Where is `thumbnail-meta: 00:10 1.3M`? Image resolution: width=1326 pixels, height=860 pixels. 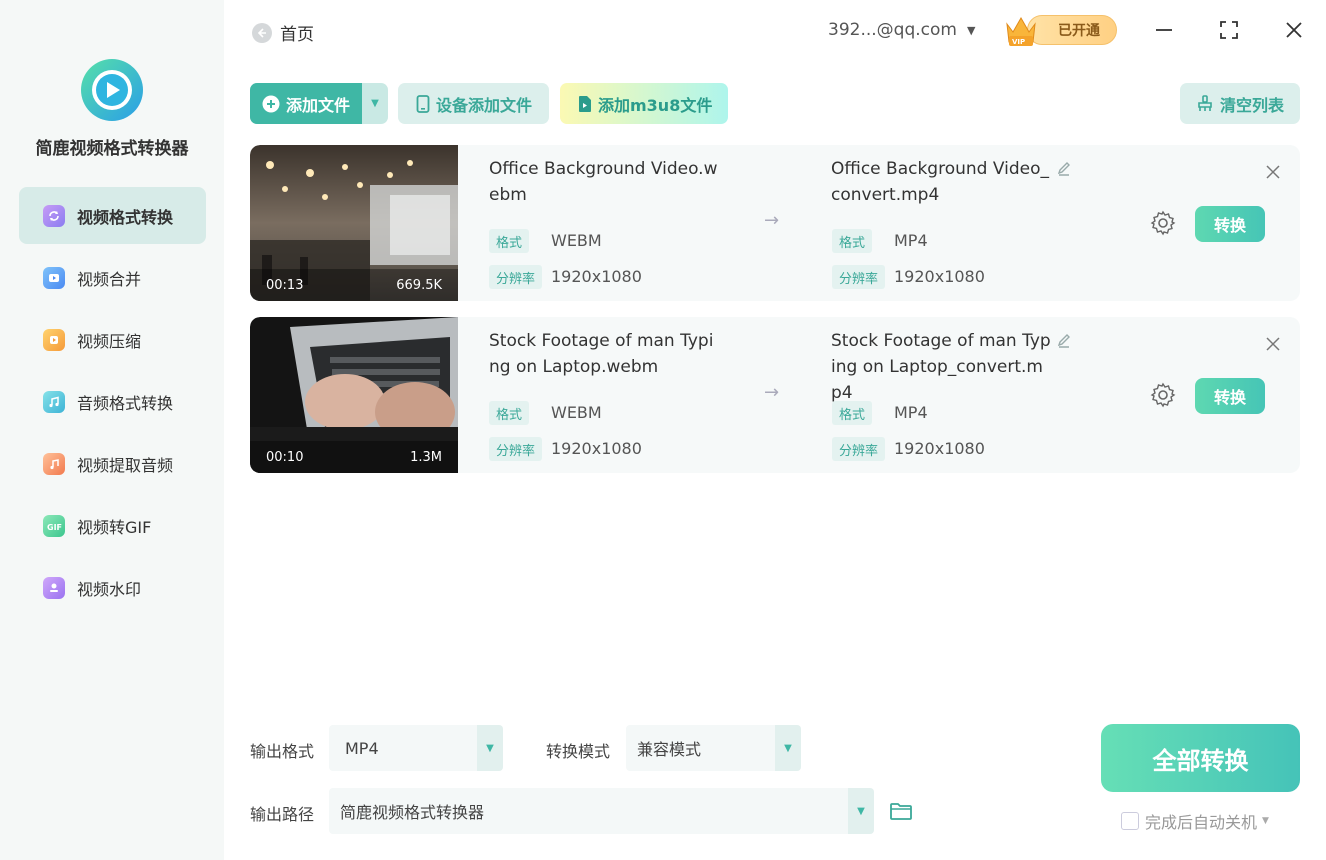 thumbnail-meta: 00:10 1.3M is located at coordinates (354, 457).